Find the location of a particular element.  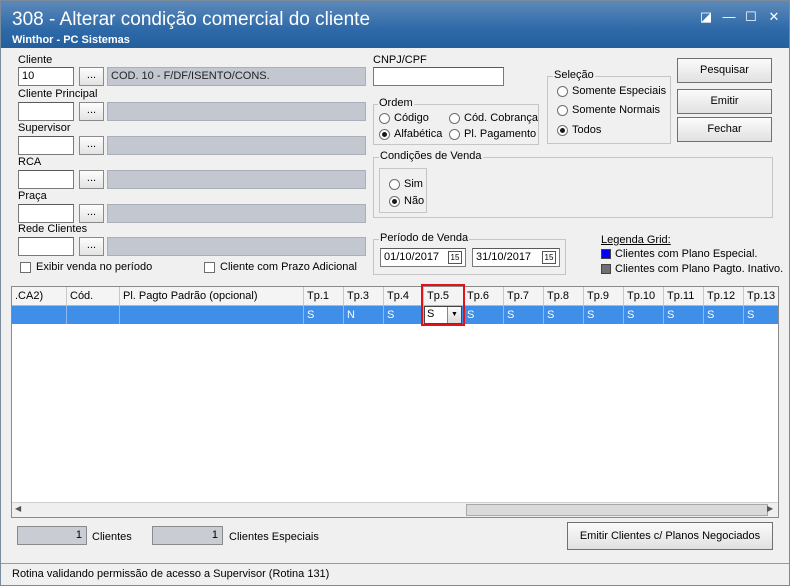

cell-tp9: S is located at coordinates (604, 315).